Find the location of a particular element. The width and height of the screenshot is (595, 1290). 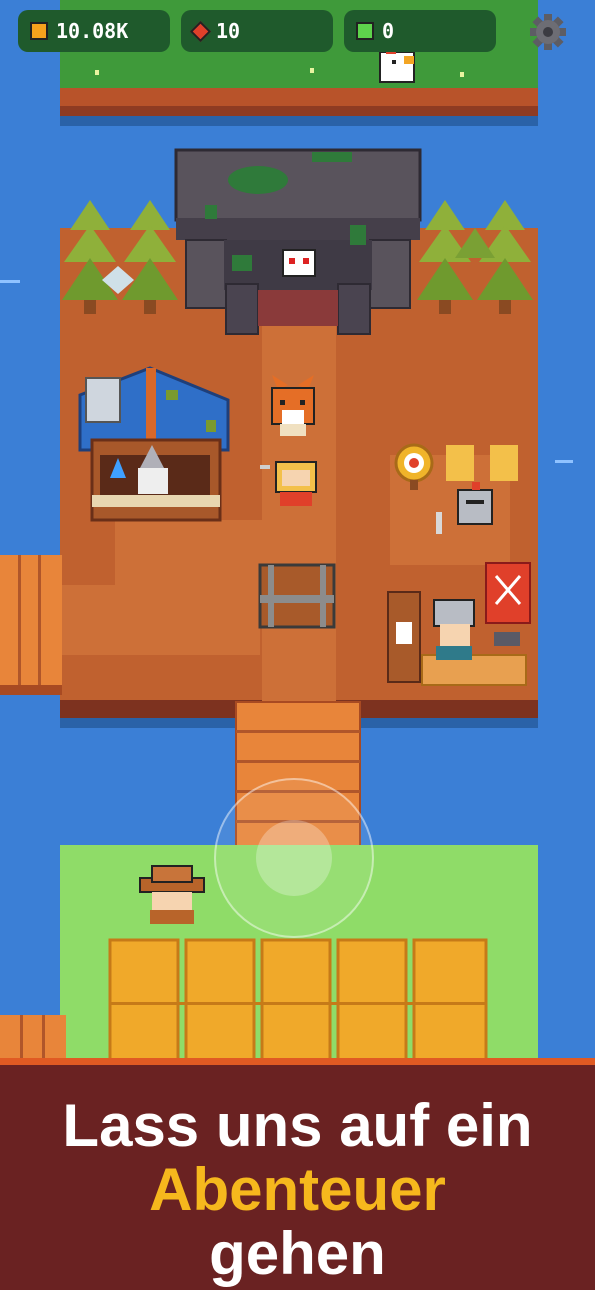

gem-value: 0 is located at coordinates (388, 31).